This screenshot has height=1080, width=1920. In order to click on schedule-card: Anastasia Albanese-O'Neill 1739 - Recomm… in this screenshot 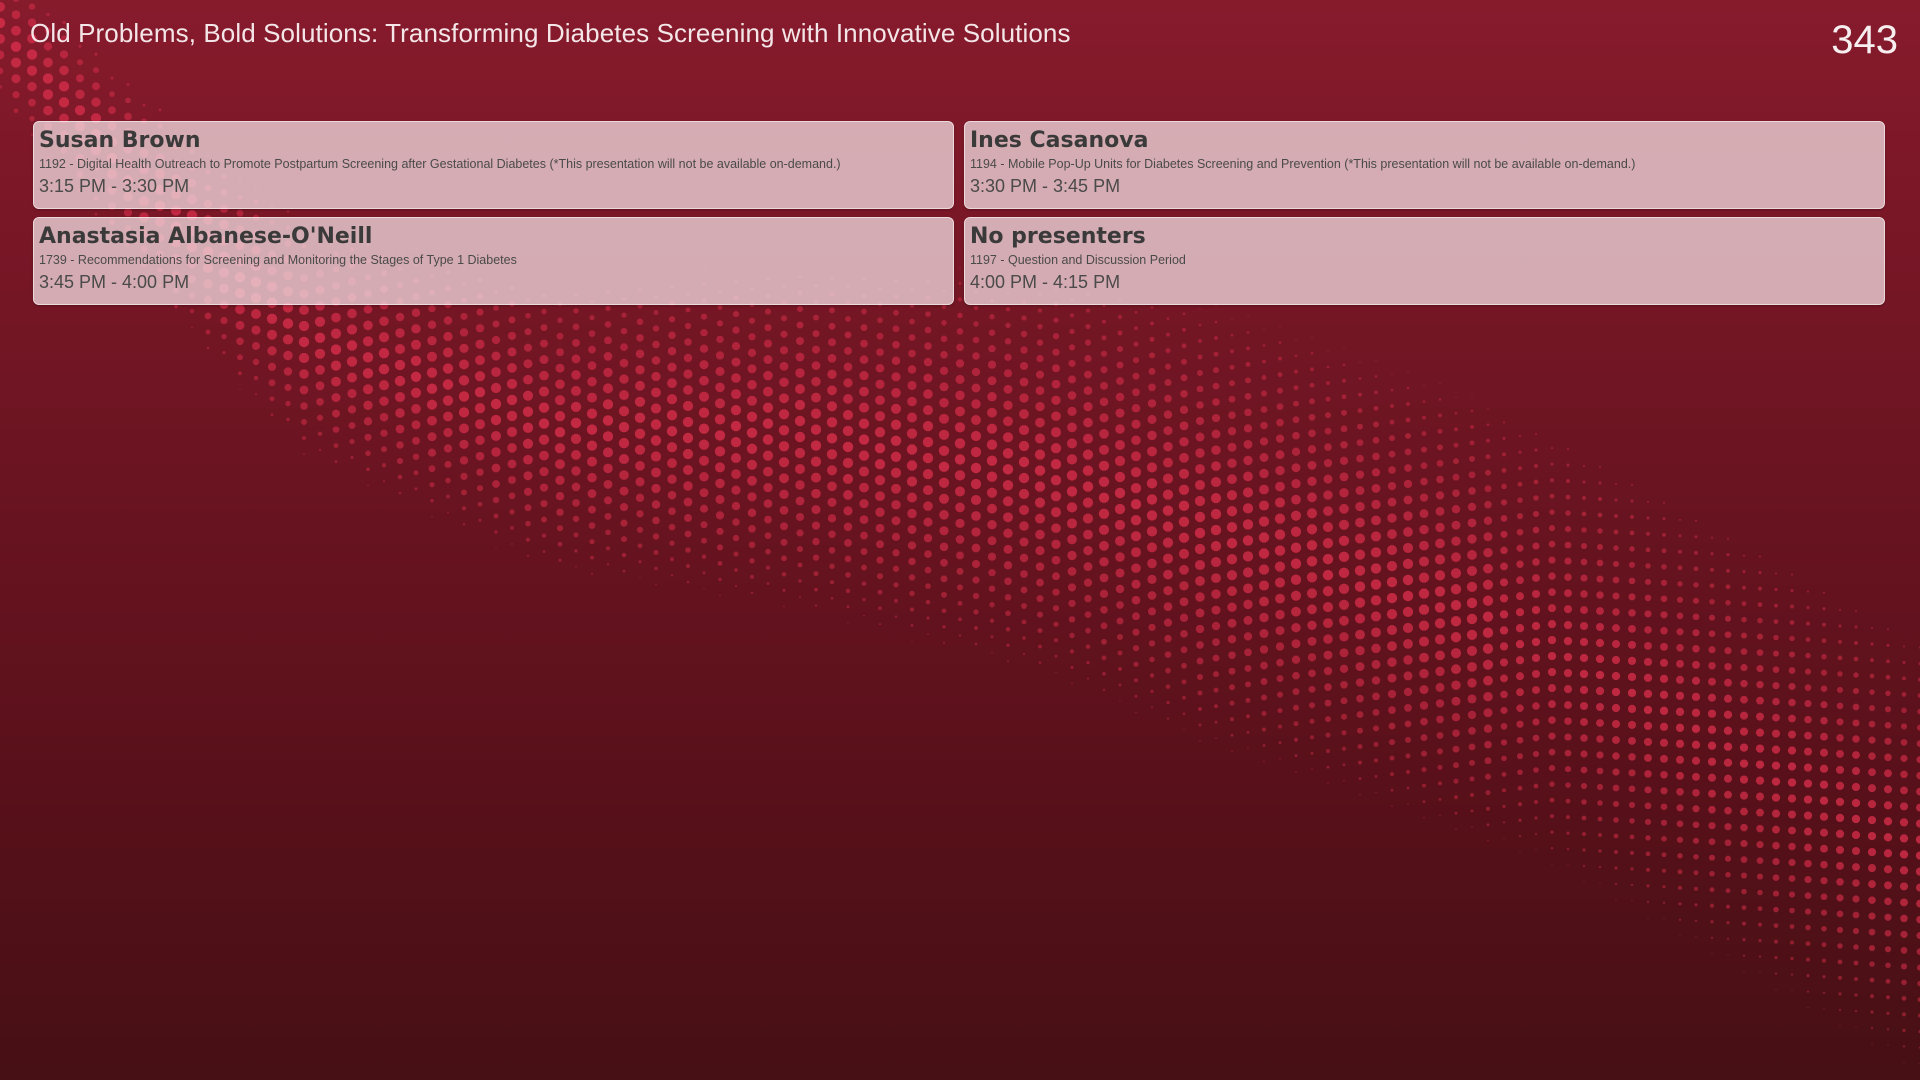, I will do `click(493, 261)`.